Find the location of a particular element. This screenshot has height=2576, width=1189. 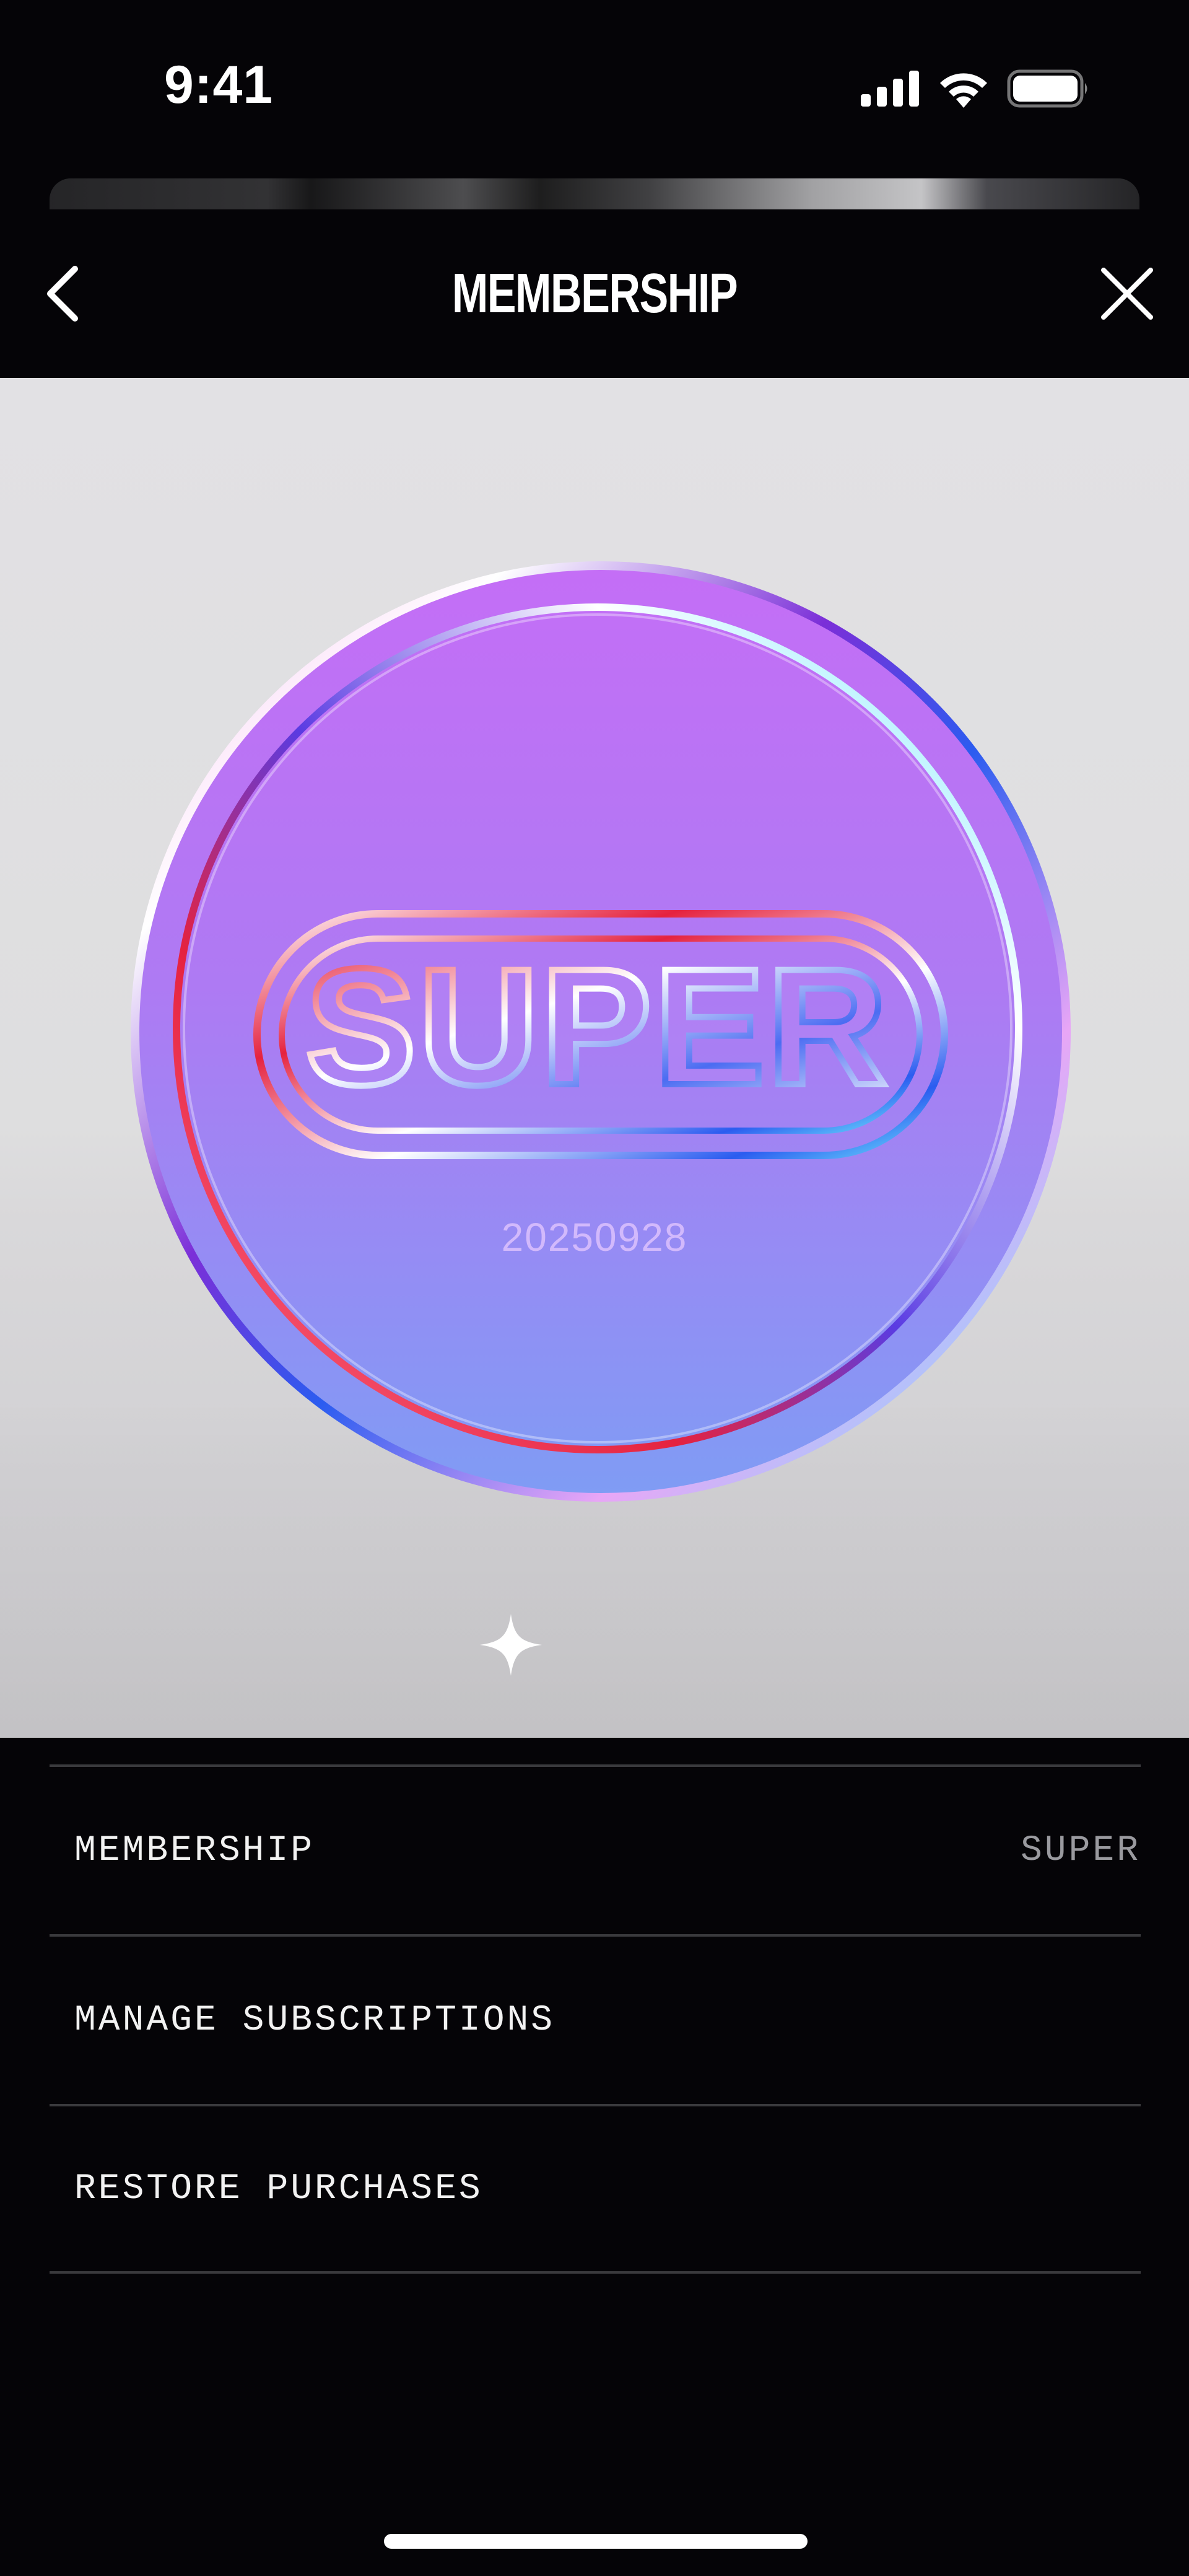

background-sheet-peek is located at coordinates (594, 193).